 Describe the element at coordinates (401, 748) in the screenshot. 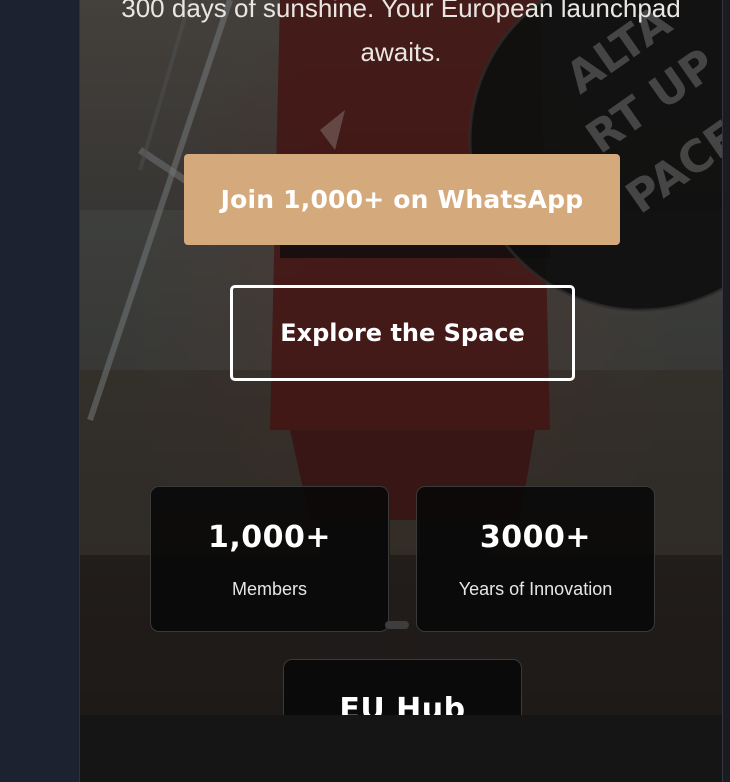

I see `page-footer-band` at that location.